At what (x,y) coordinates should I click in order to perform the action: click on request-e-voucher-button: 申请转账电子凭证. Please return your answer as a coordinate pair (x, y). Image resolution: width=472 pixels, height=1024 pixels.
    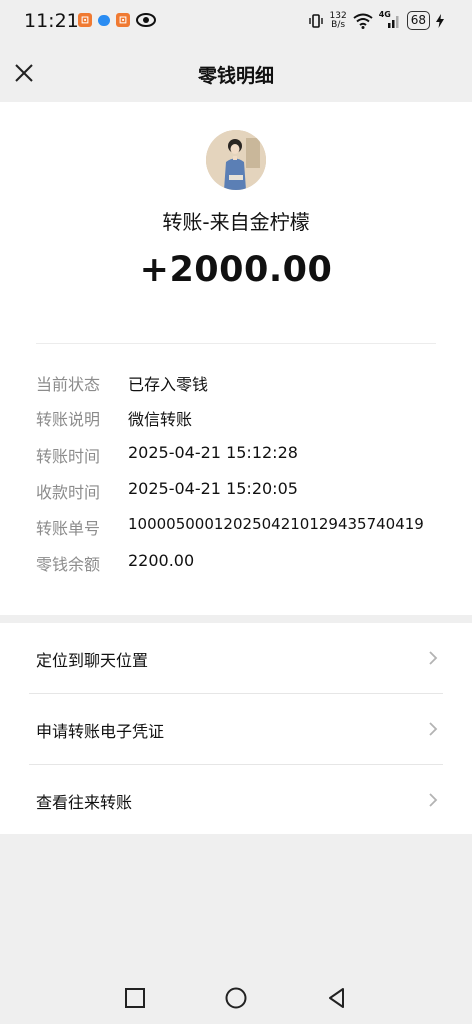
    Looking at the image, I should click on (236, 729).